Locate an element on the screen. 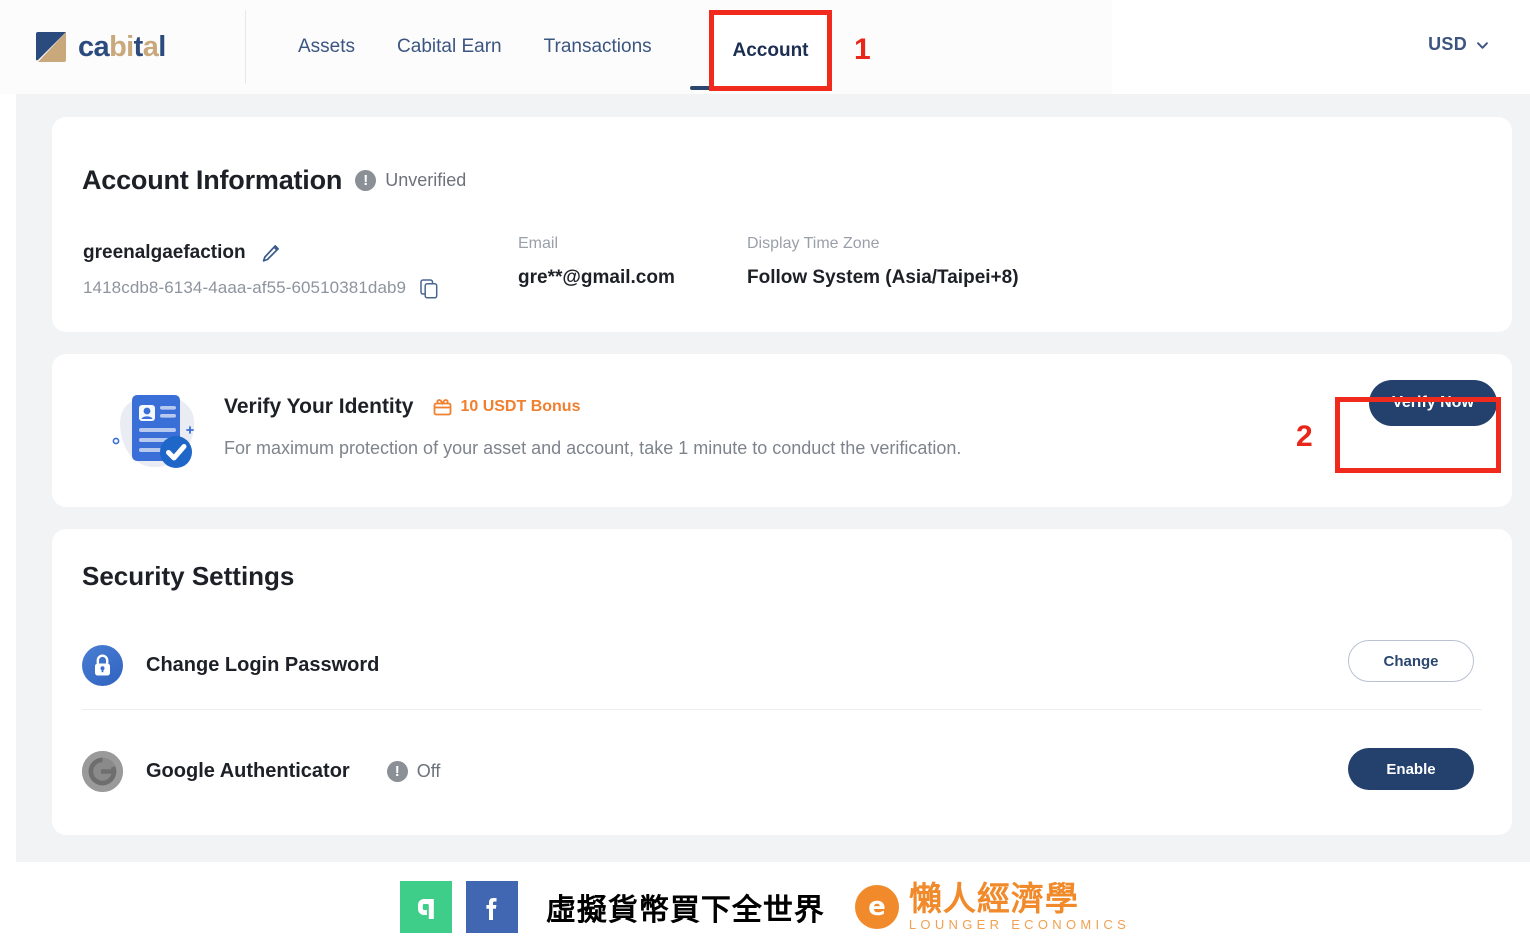 Image resolution: width=1530 pixels, height=952 pixels. gift-icon is located at coordinates (442, 407).